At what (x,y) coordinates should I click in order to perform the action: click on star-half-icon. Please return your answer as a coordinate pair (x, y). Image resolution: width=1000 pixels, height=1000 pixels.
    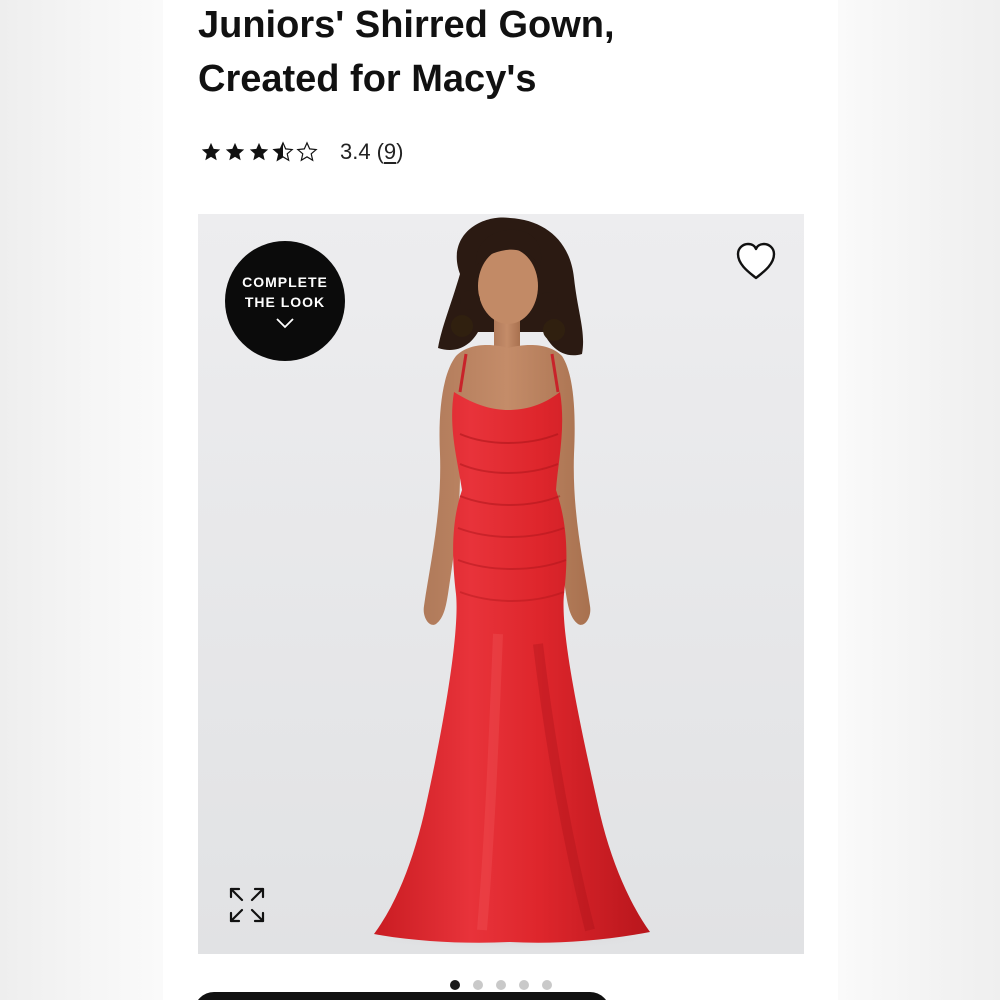
    Looking at the image, I should click on (283, 151).